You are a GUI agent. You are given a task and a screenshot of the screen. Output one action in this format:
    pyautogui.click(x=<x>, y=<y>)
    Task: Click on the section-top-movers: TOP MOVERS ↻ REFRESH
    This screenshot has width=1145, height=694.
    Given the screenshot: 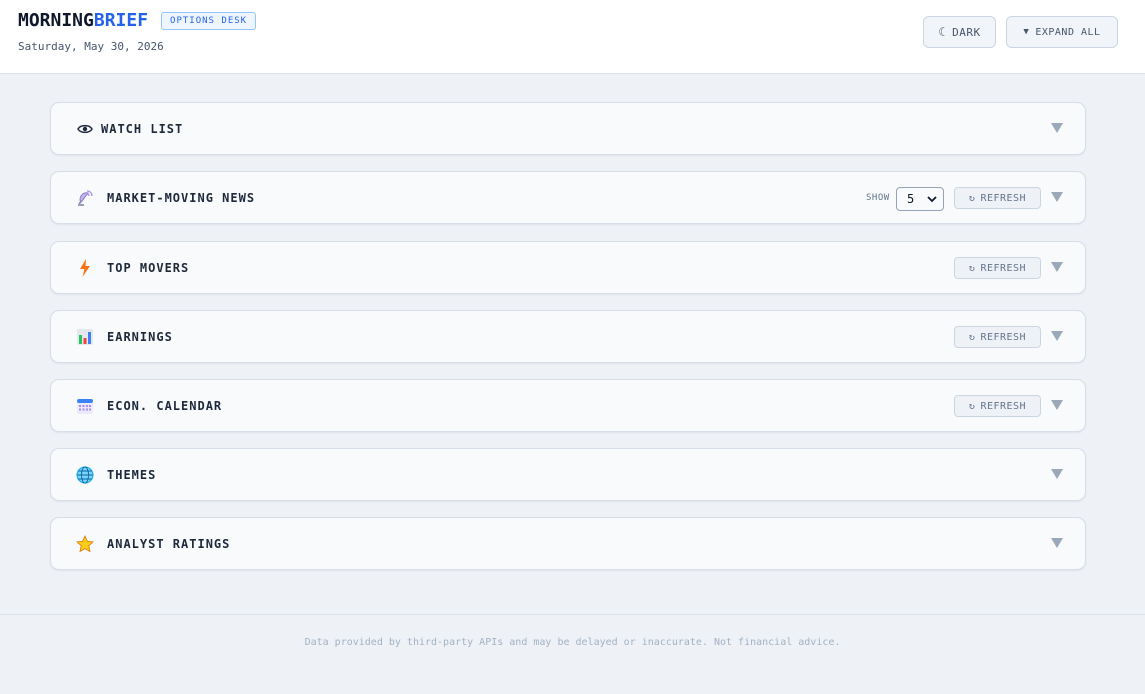 What is the action you would take?
    pyautogui.click(x=568, y=267)
    